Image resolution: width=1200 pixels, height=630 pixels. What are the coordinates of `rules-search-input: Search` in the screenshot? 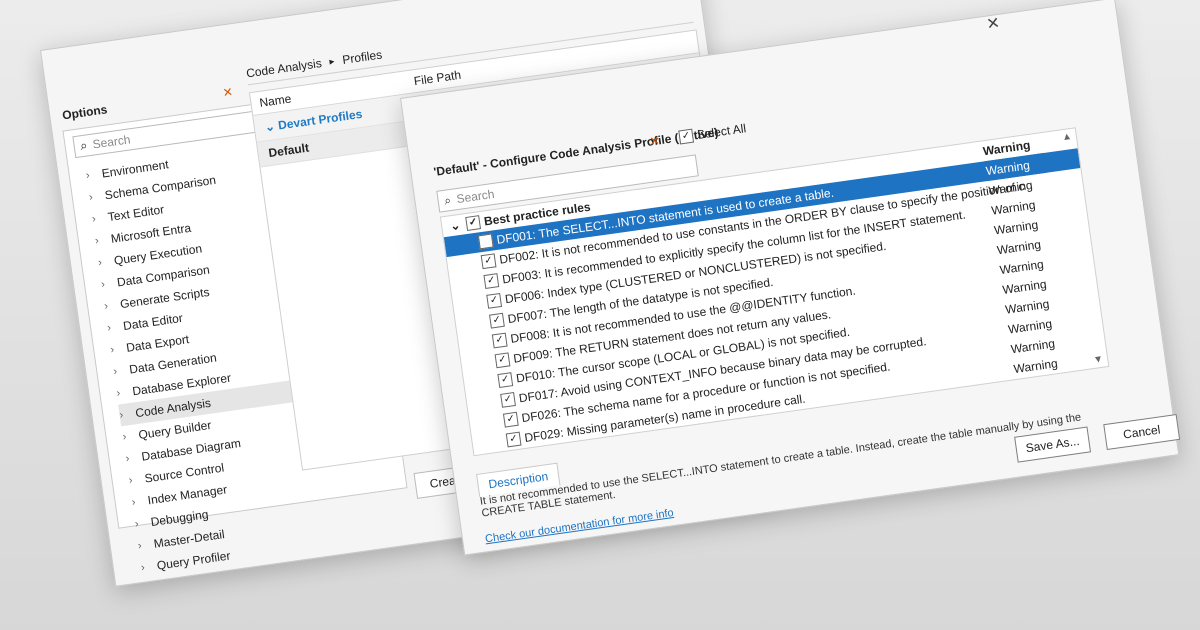 It's located at (476, 196).